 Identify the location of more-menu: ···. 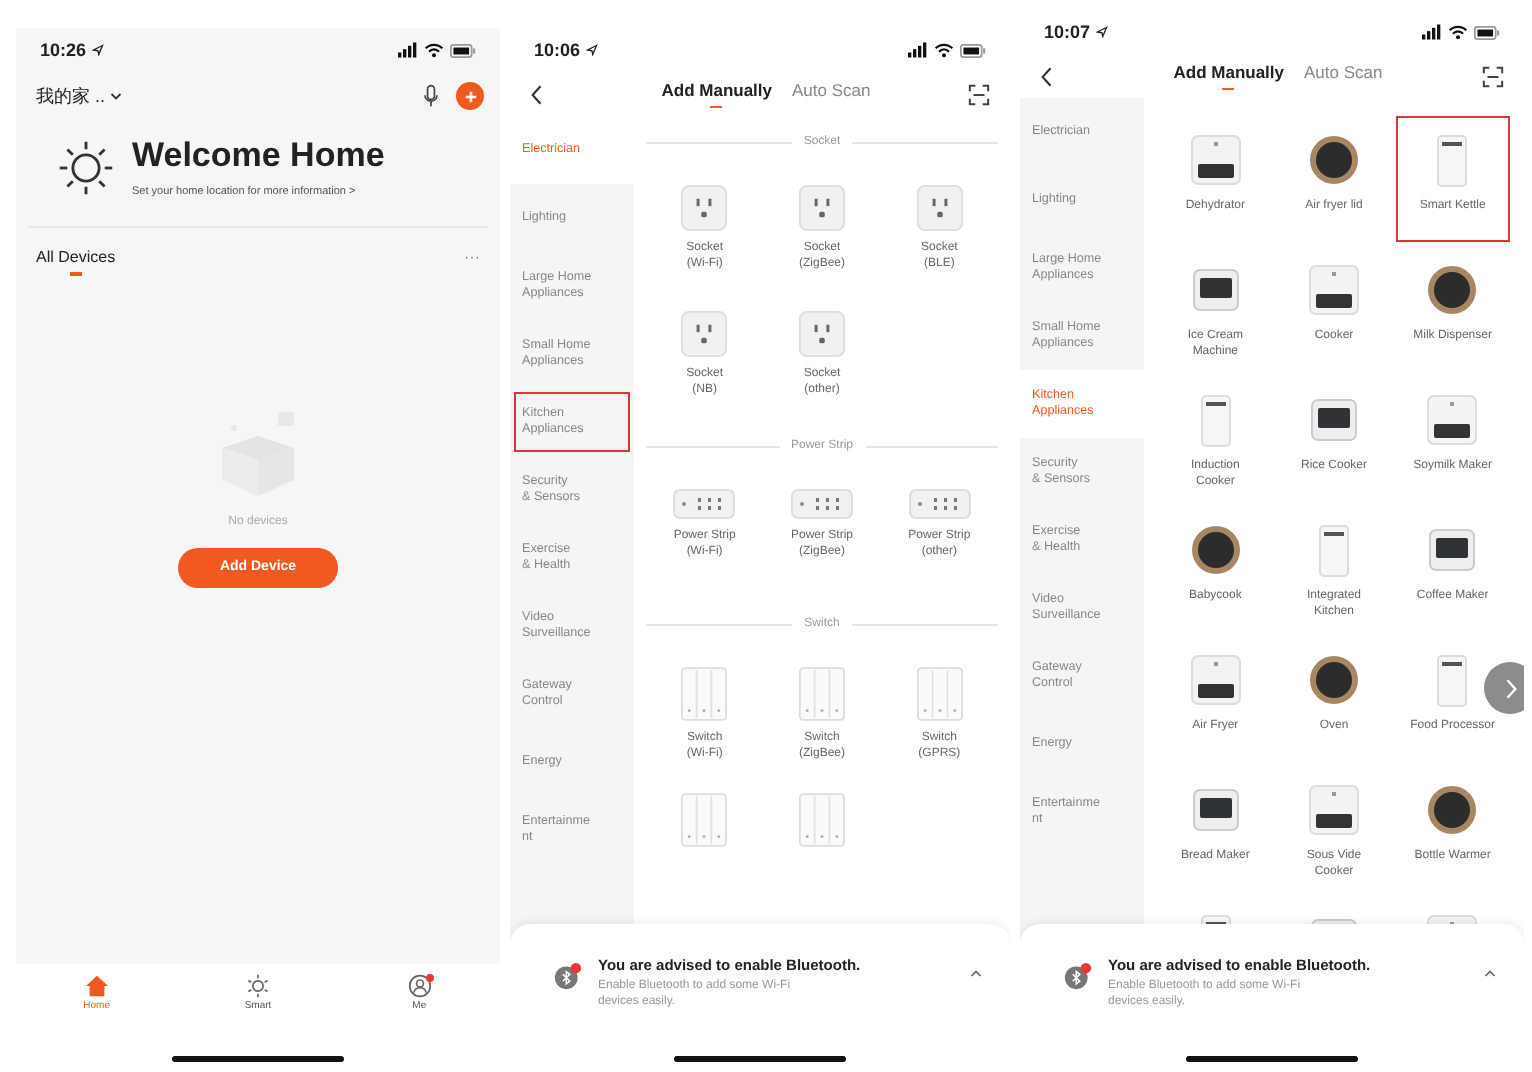
(472, 257).